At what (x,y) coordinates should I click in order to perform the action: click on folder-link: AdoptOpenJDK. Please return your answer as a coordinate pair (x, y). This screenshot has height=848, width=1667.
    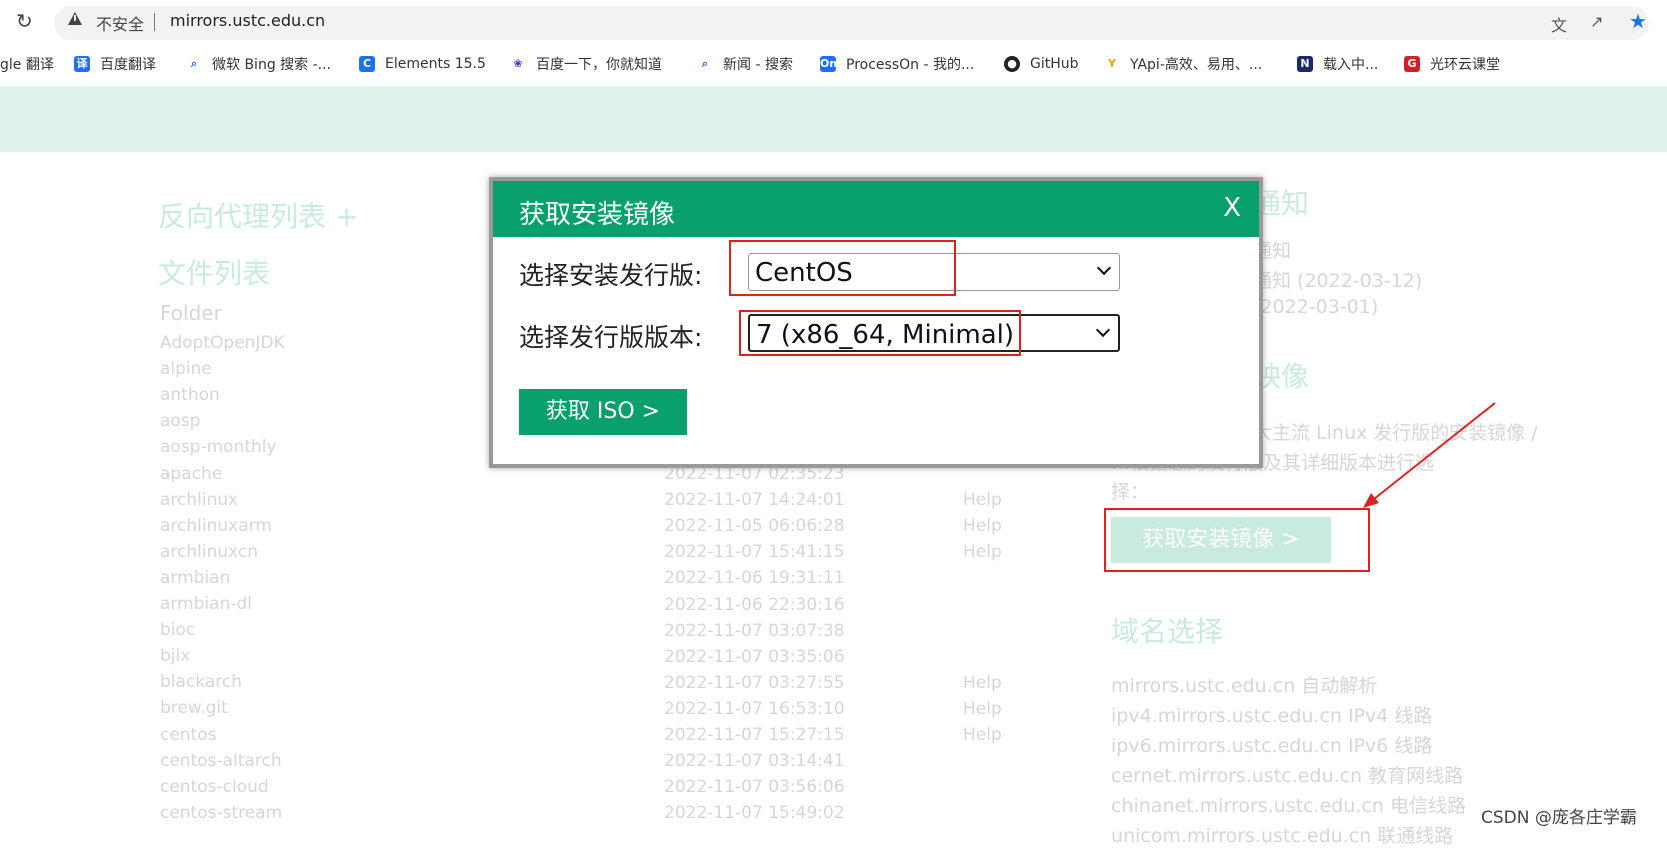
    Looking at the image, I should click on (222, 343).